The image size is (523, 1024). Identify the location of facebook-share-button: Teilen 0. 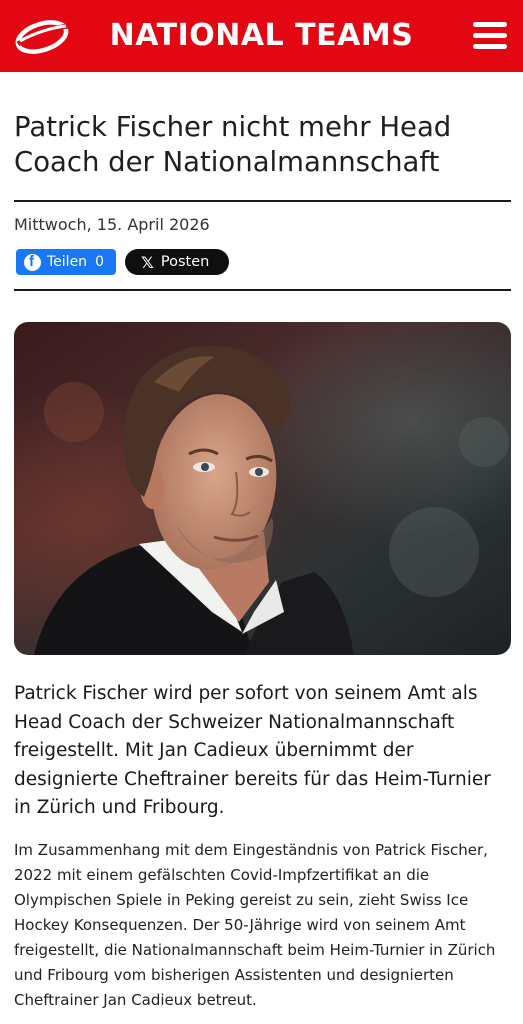
(66, 262).